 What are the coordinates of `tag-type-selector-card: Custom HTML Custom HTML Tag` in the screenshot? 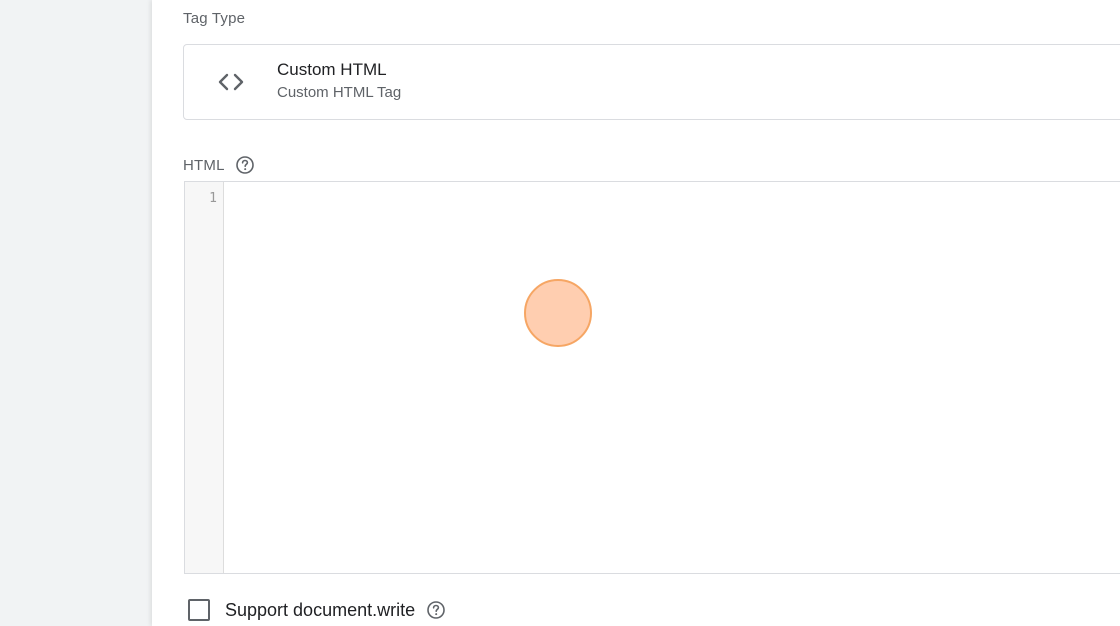 It's located at (651, 82).